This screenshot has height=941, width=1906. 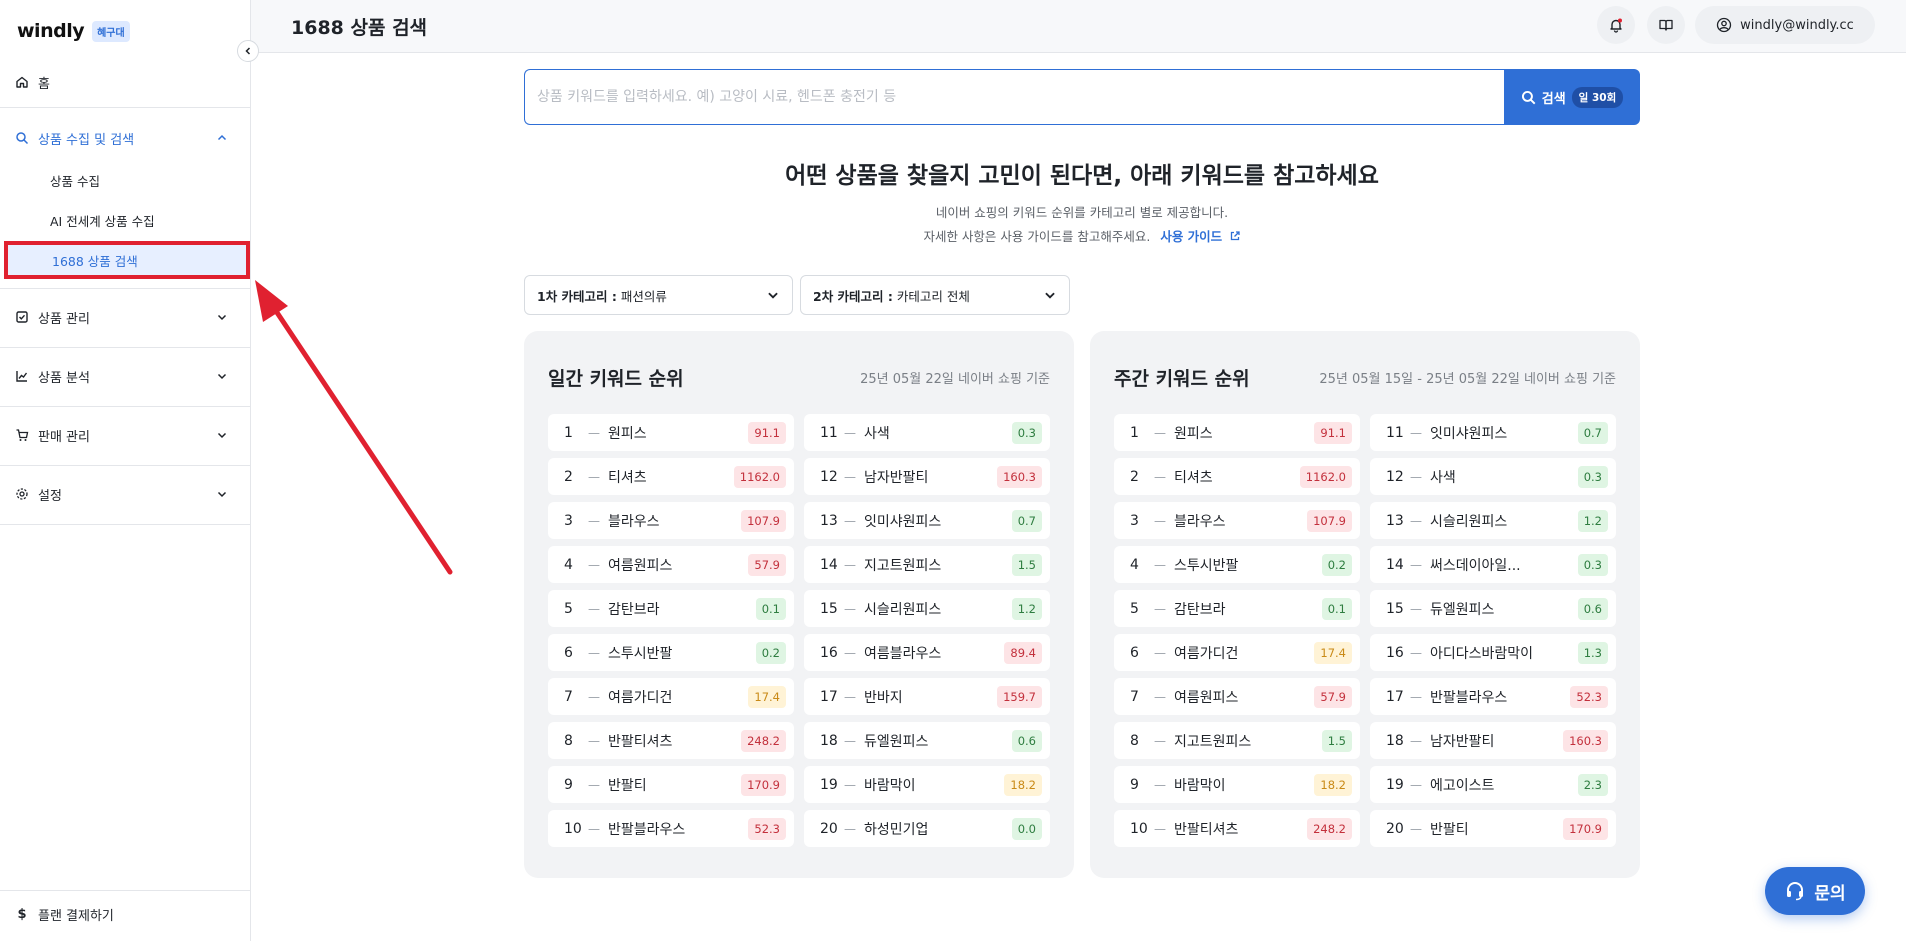 What do you see at coordinates (127, 260) in the screenshot?
I see `sidebar-sub-1688-search: 1688 상품 검색` at bounding box center [127, 260].